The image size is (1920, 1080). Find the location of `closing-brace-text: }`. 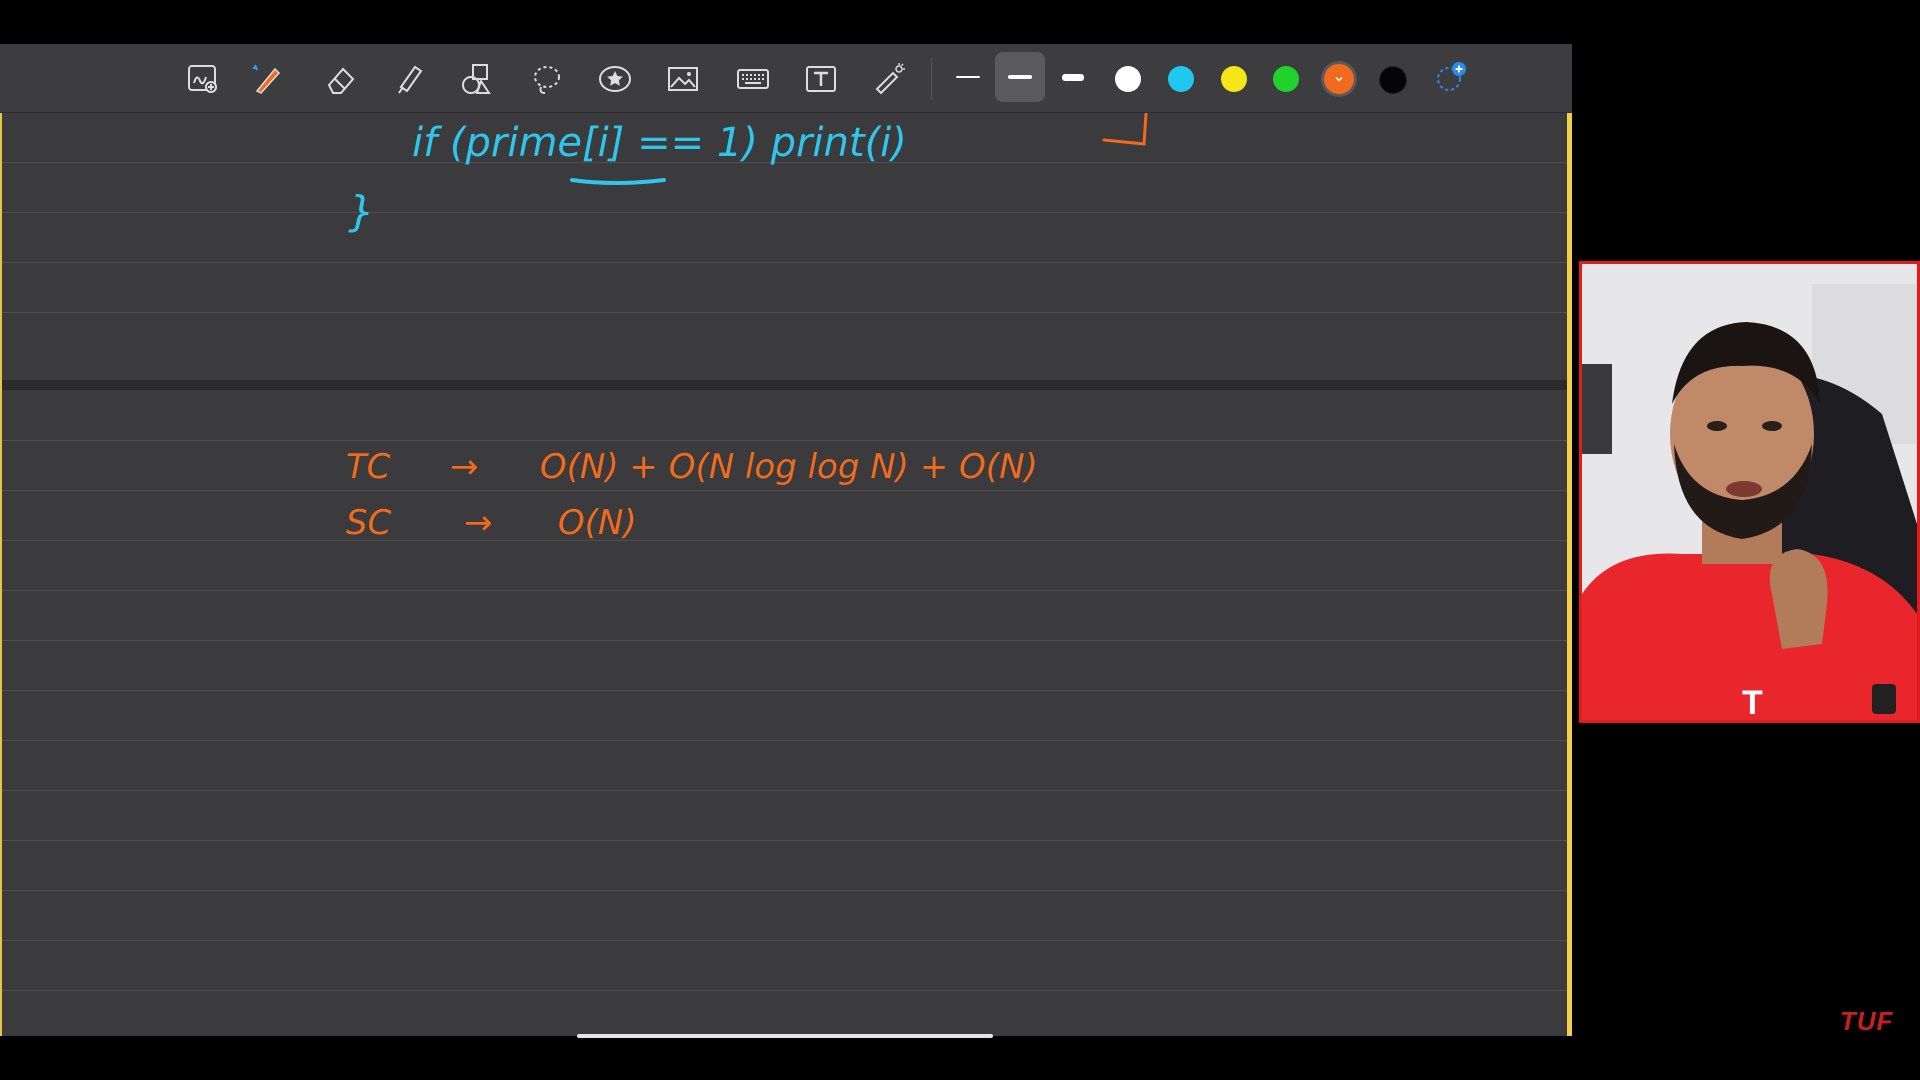

closing-brace-text: } is located at coordinates (361, 211).